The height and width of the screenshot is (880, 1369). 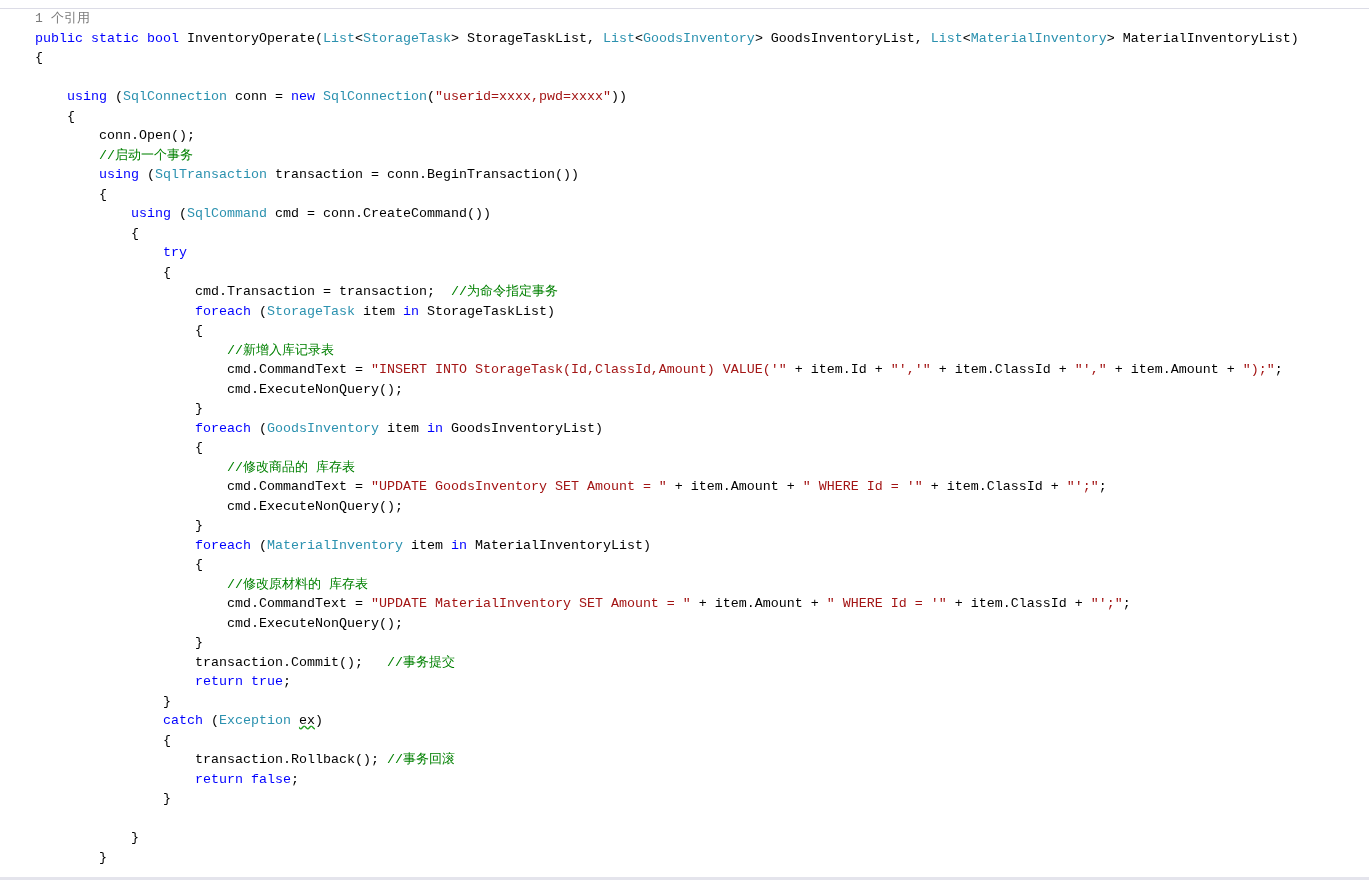 I want to click on code-line: try, so click(x=174, y=253).